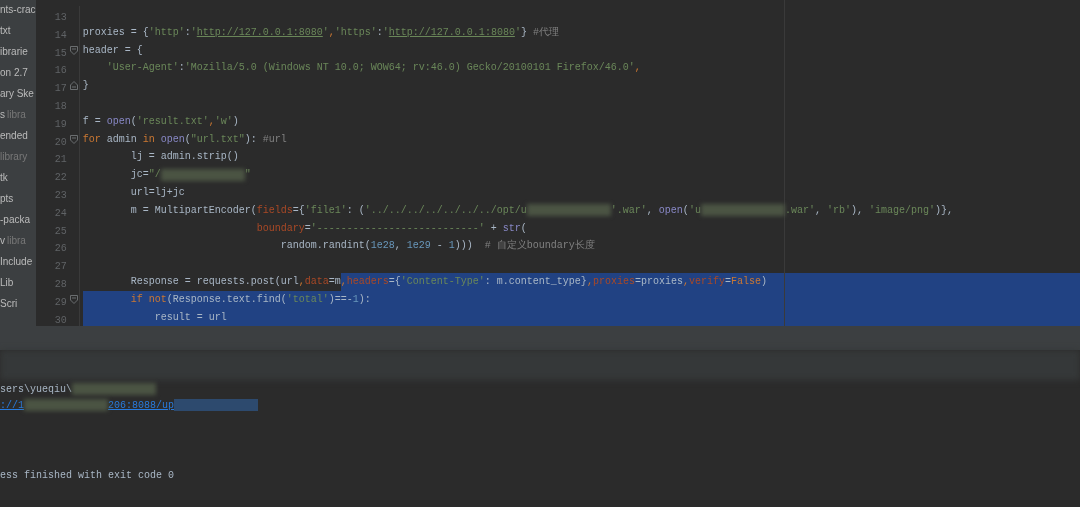 This screenshot has width=1080, height=507. What do you see at coordinates (18, 241) in the screenshot?
I see `tree-item: v libra` at bounding box center [18, 241].